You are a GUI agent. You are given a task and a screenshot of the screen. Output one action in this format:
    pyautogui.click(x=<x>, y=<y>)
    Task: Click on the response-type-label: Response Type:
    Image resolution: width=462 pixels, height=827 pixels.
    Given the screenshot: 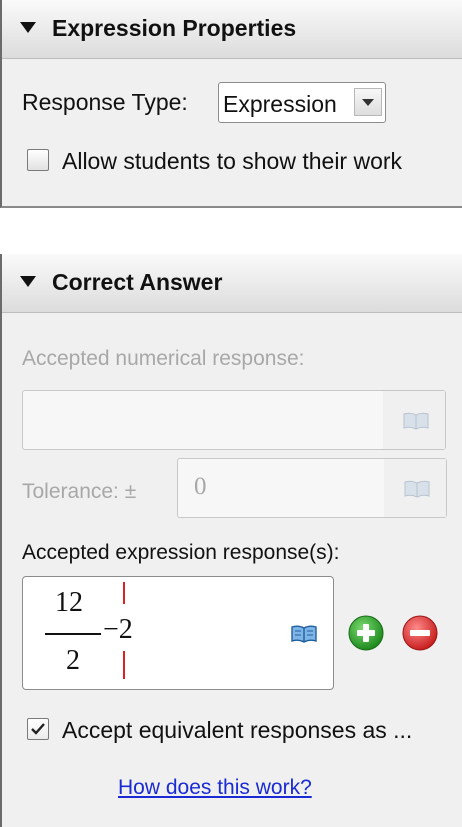 What is the action you would take?
    pyautogui.click(x=105, y=102)
    